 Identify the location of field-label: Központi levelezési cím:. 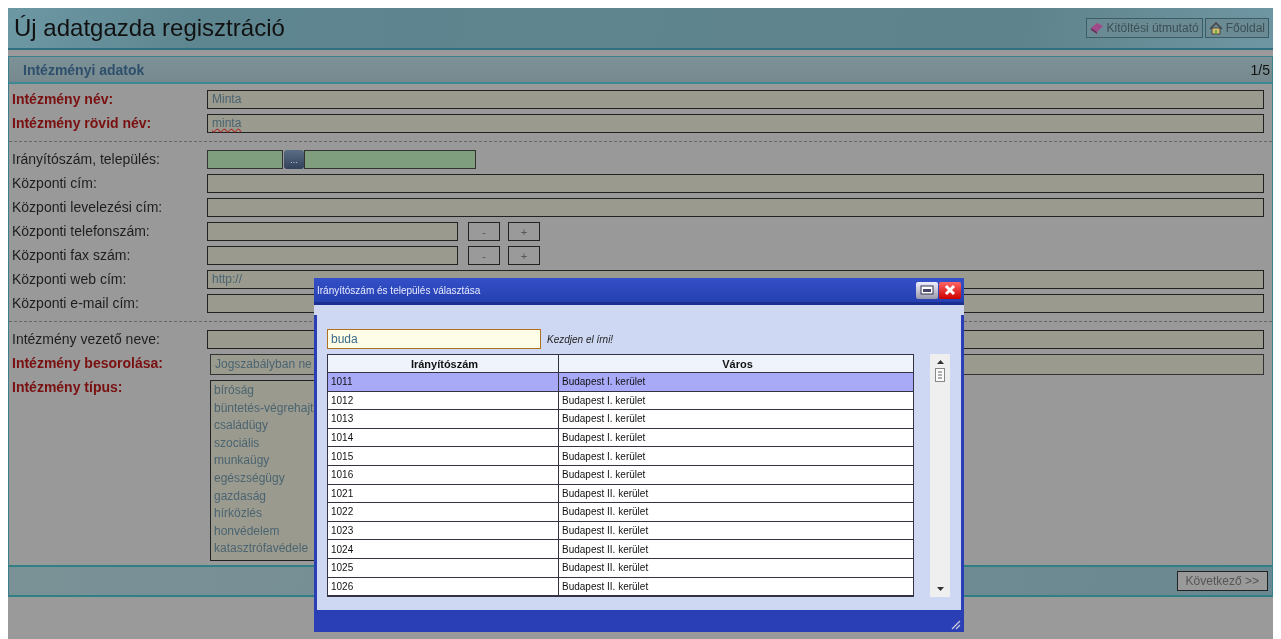
(87, 207).